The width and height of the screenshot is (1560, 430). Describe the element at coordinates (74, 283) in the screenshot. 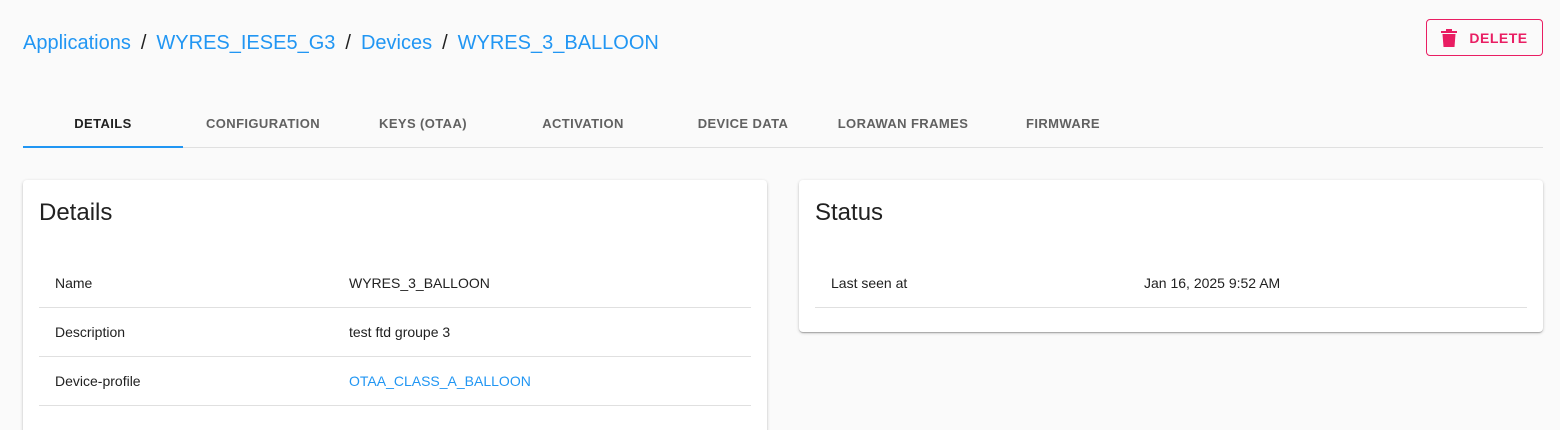

I see `name-label: Name` at that location.